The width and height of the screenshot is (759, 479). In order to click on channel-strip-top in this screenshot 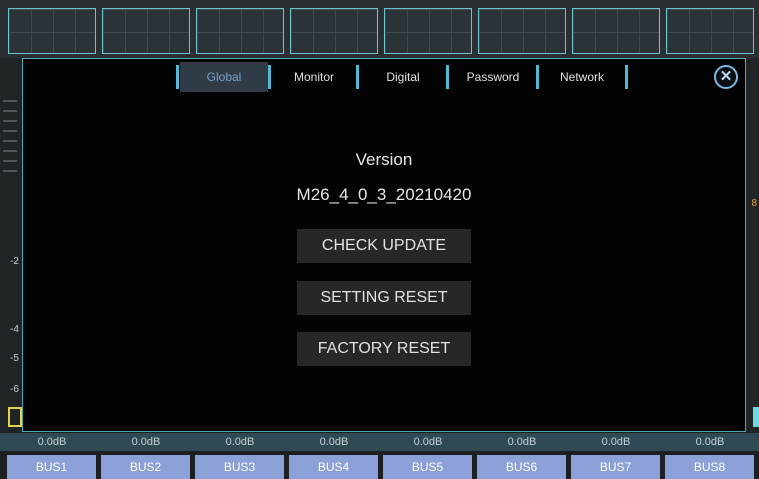, I will do `click(379, 29)`.